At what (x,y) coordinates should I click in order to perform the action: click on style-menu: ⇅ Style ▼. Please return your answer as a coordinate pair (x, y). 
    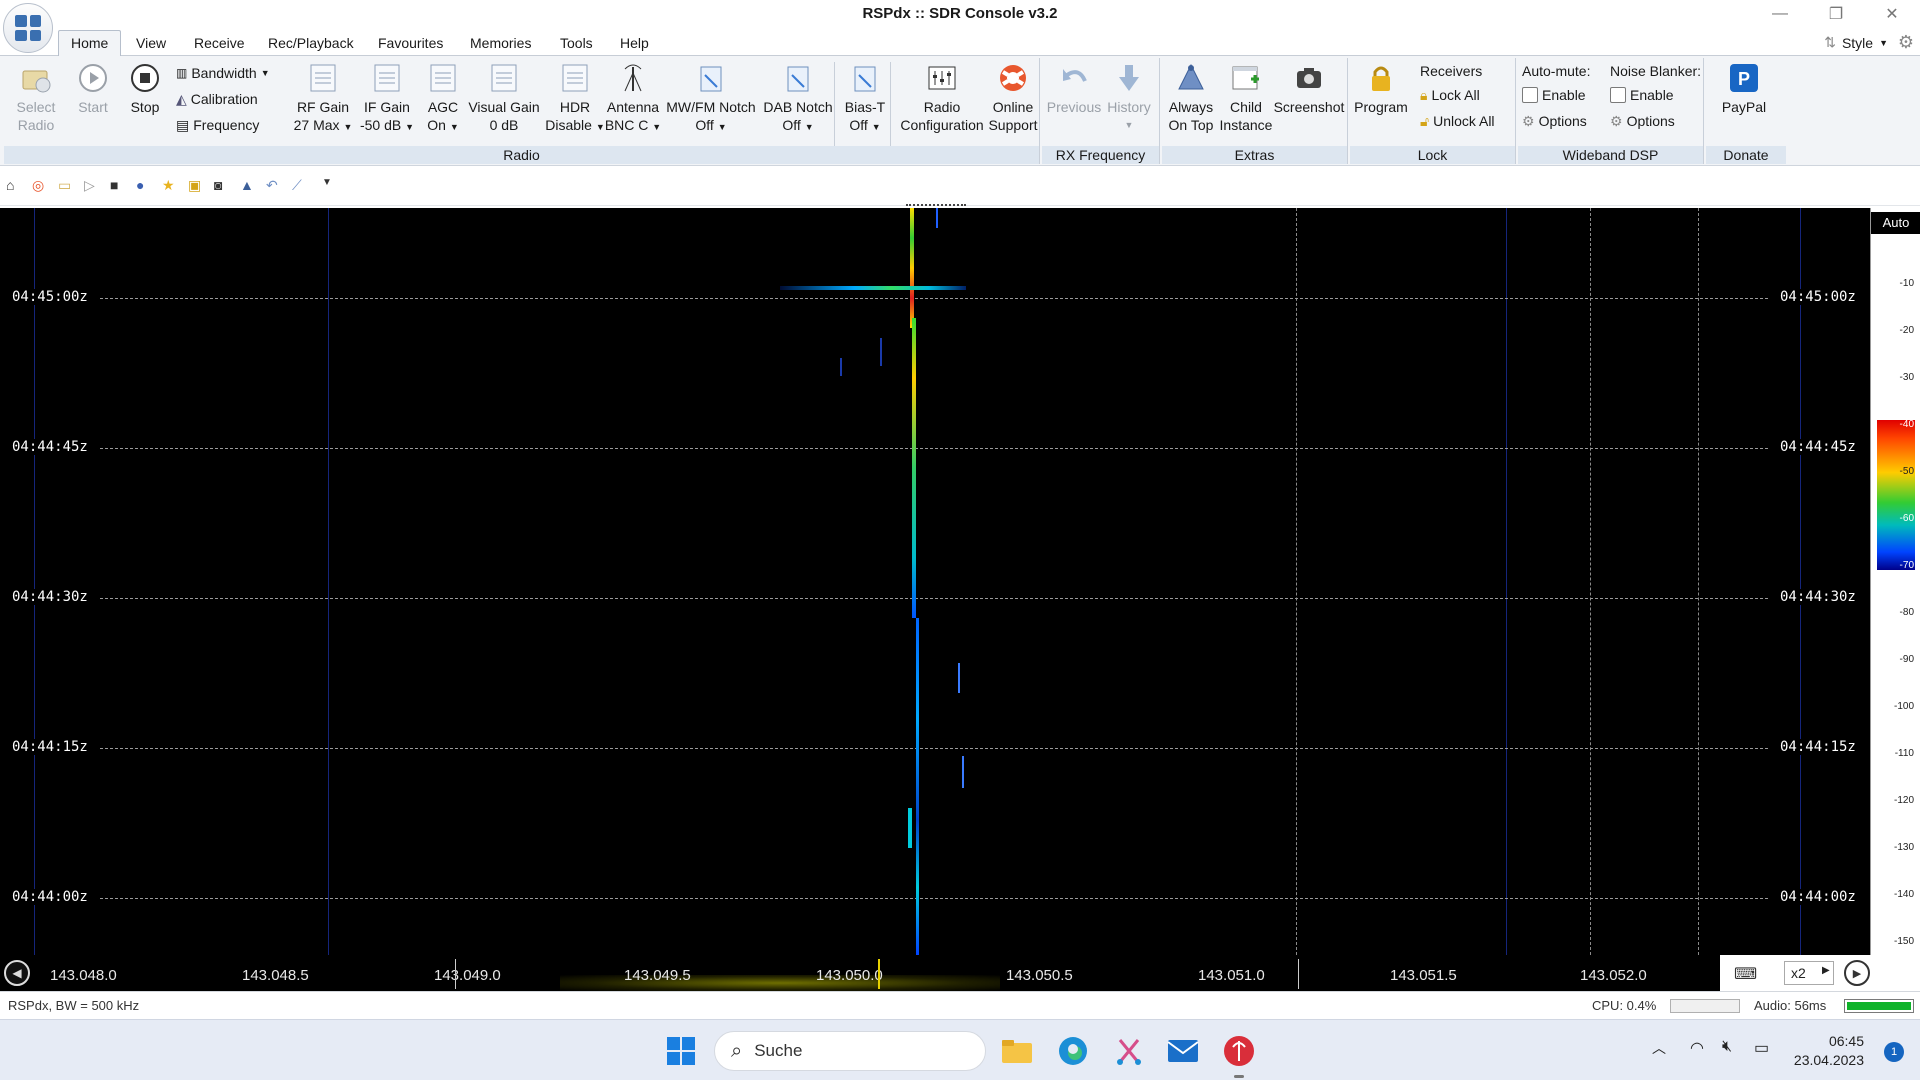
    Looking at the image, I should click on (1856, 42).